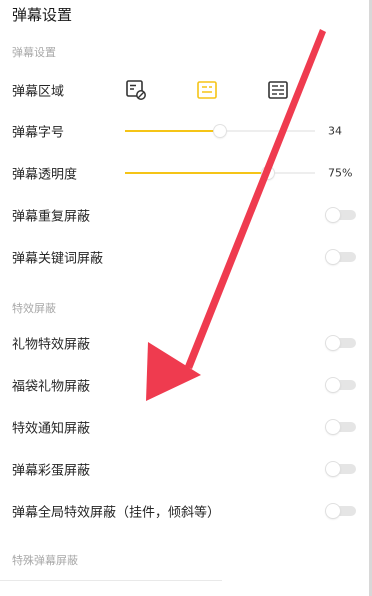 The height and width of the screenshot is (596, 372). Describe the element at coordinates (186, 469) in the screenshot. I see `easter-egg-row: 弹幕彩蛋屏蔽` at that location.